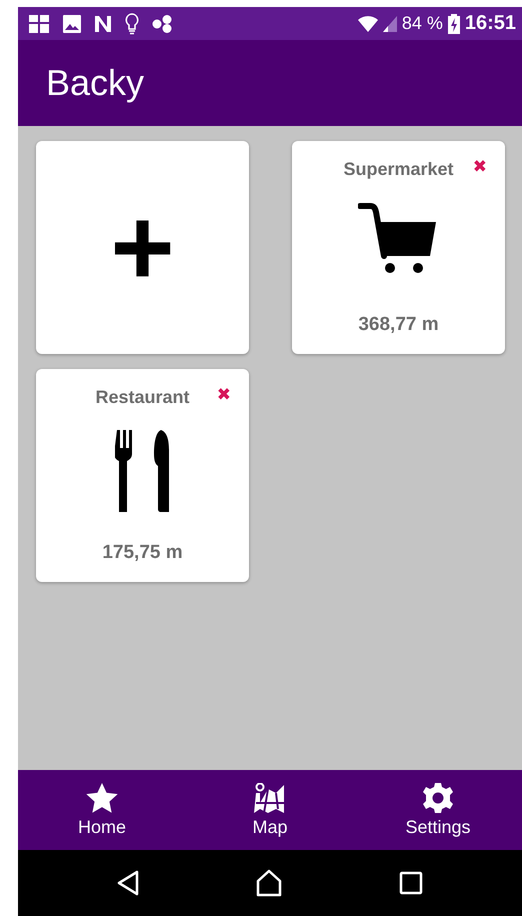 The image size is (522, 916). I want to click on map-icon, so click(270, 797).